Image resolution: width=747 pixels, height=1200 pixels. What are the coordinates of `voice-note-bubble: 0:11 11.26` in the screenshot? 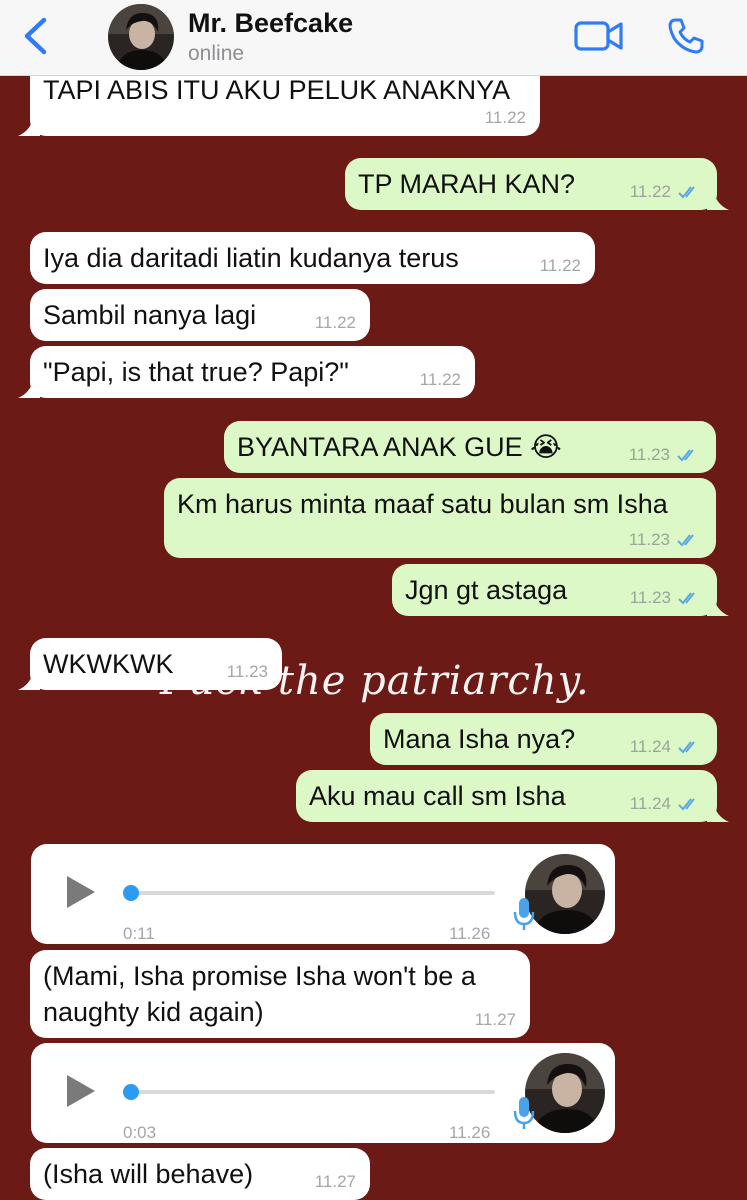 It's located at (323, 894).